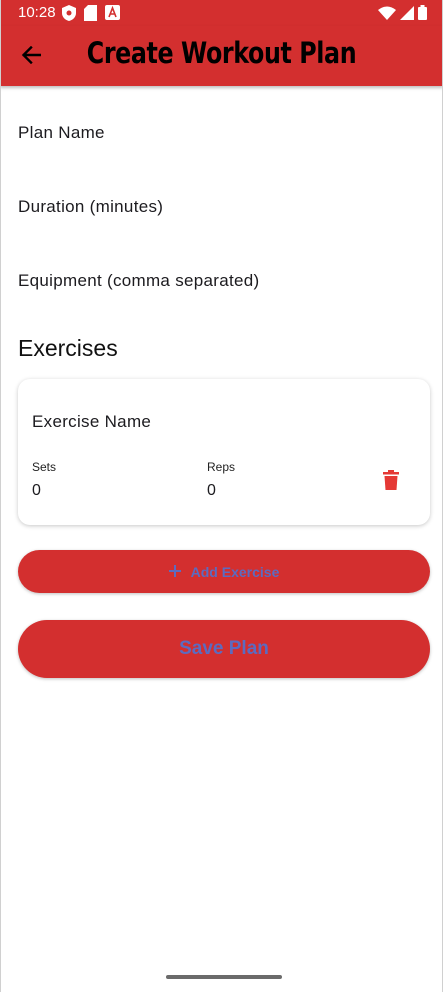 This screenshot has width=443, height=992. Describe the element at coordinates (224, 452) in the screenshot. I see `exercise-card: Exercise Name Sets 0 Reps 0` at that location.